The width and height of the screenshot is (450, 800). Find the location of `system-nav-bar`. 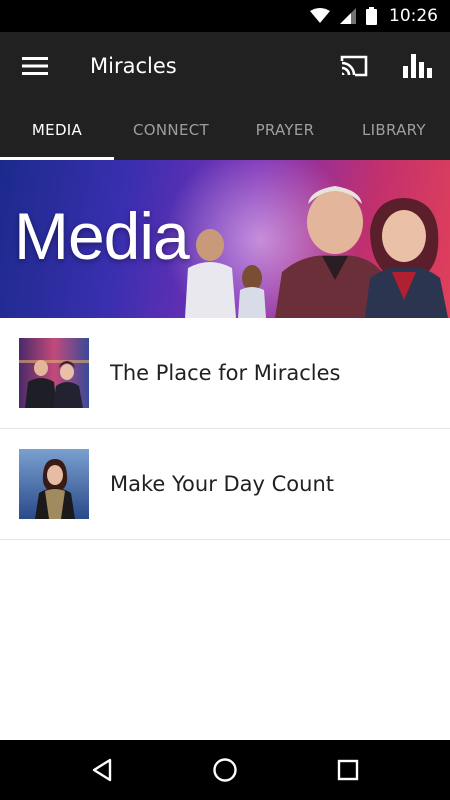

system-nav-bar is located at coordinates (225, 770).